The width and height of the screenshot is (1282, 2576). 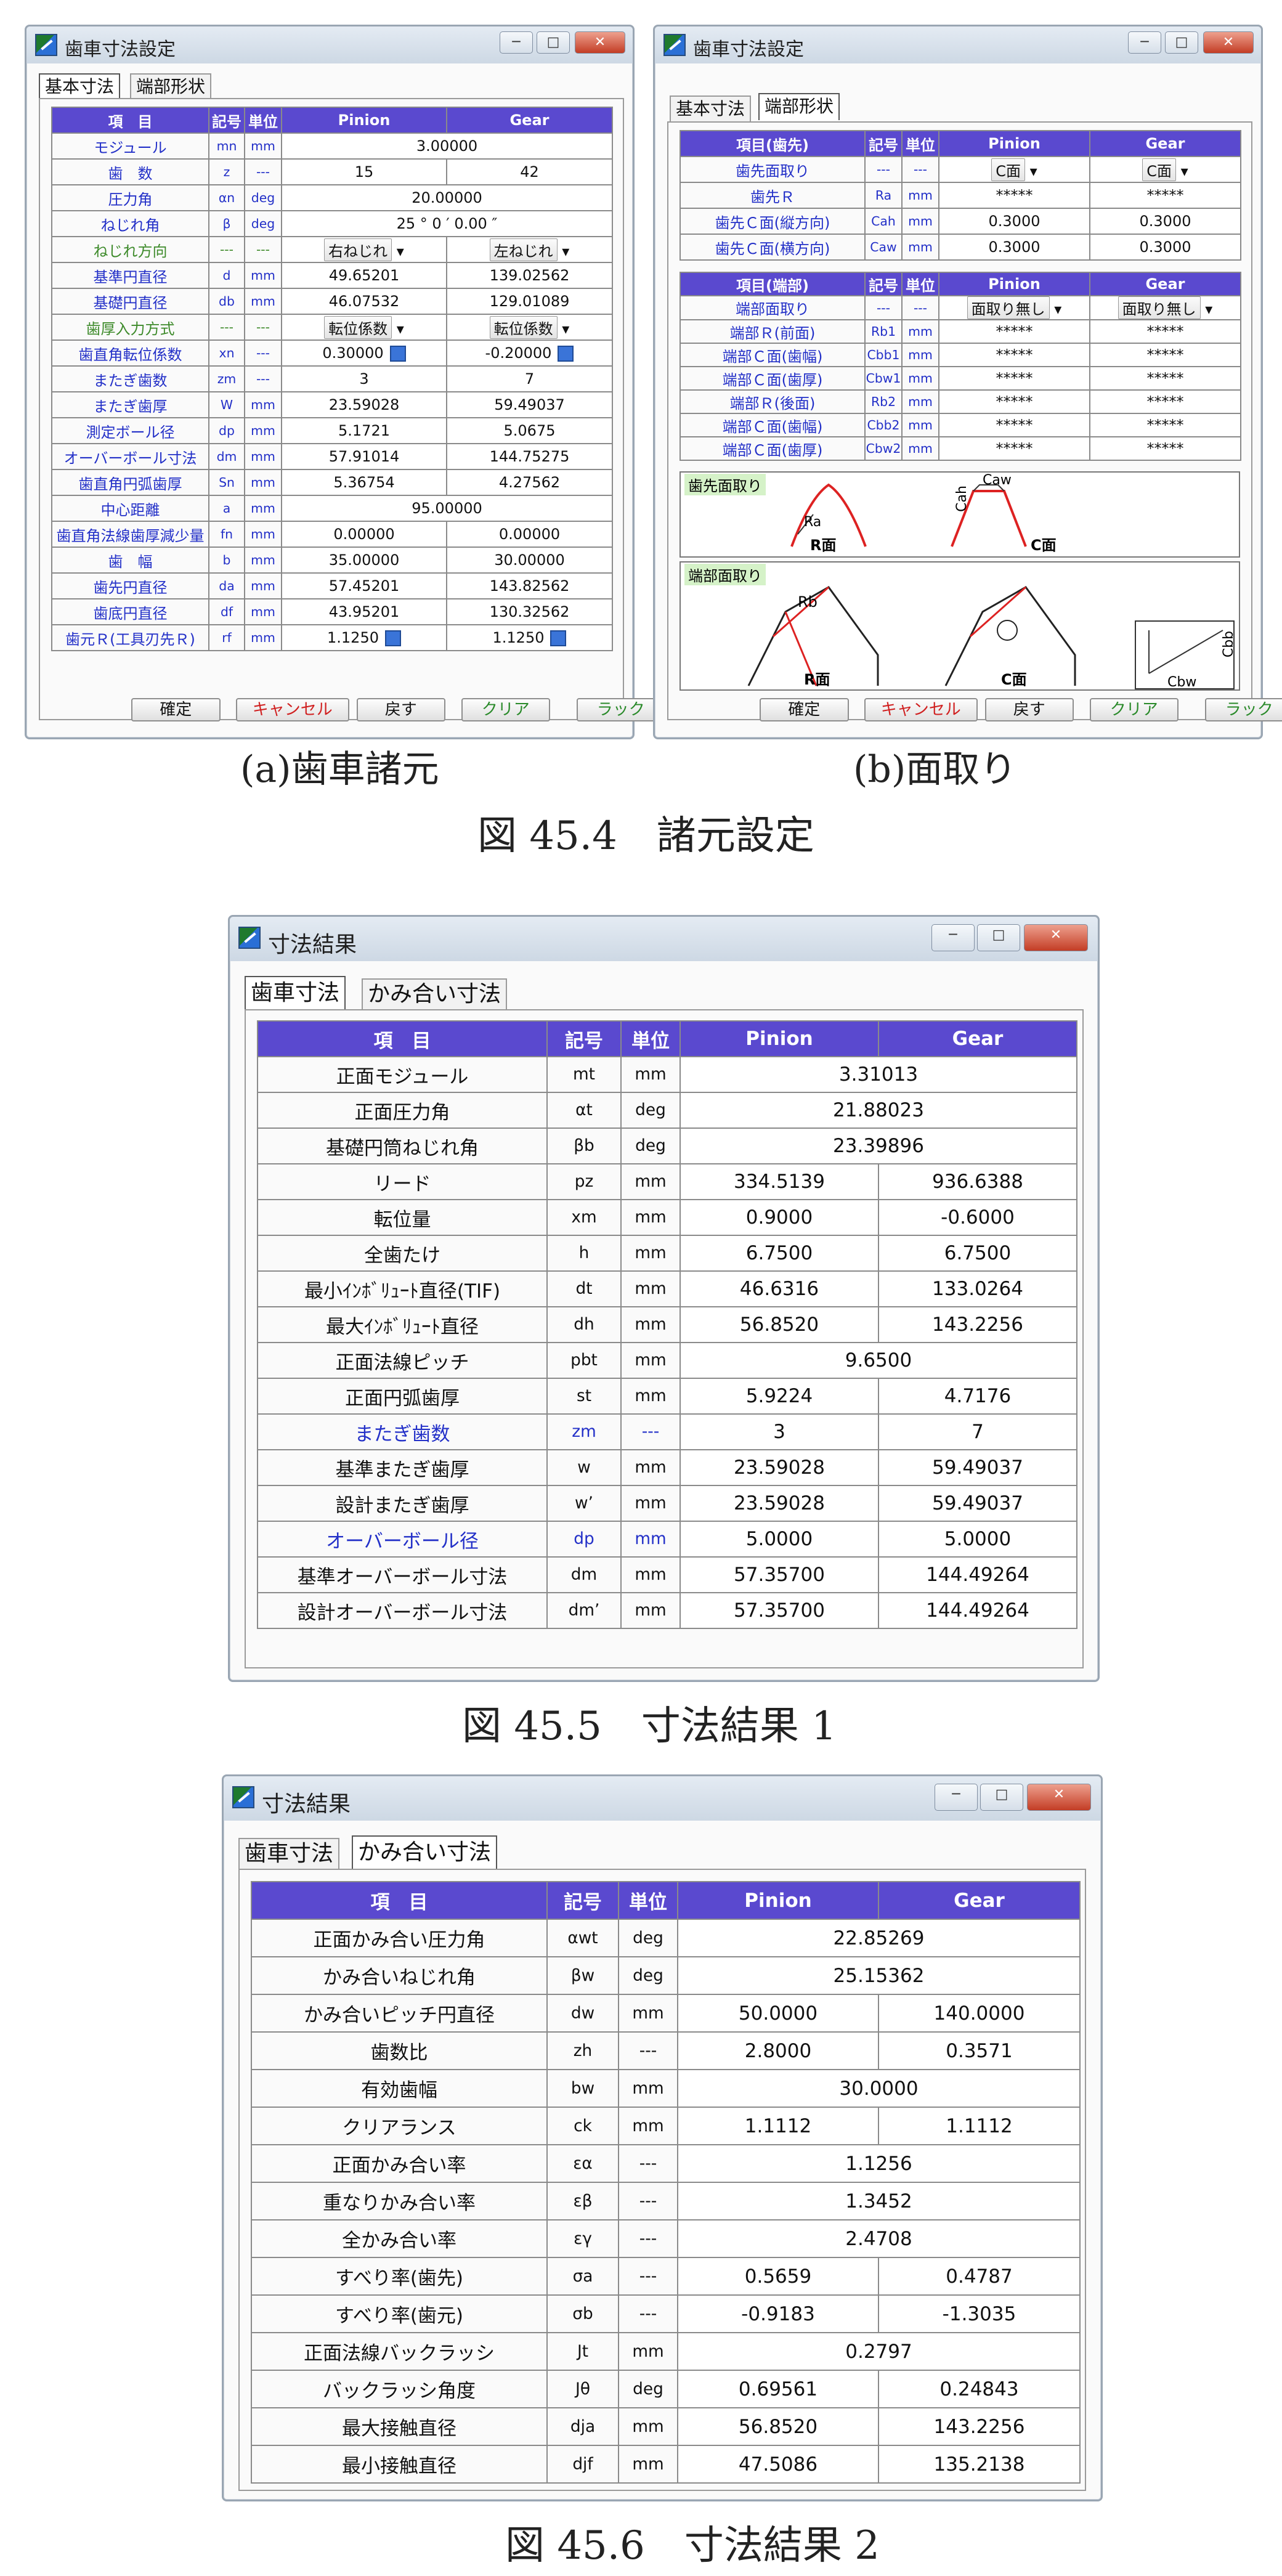 What do you see at coordinates (364, 353) in the screenshot?
I see `pinion-value: 0.30000` at bounding box center [364, 353].